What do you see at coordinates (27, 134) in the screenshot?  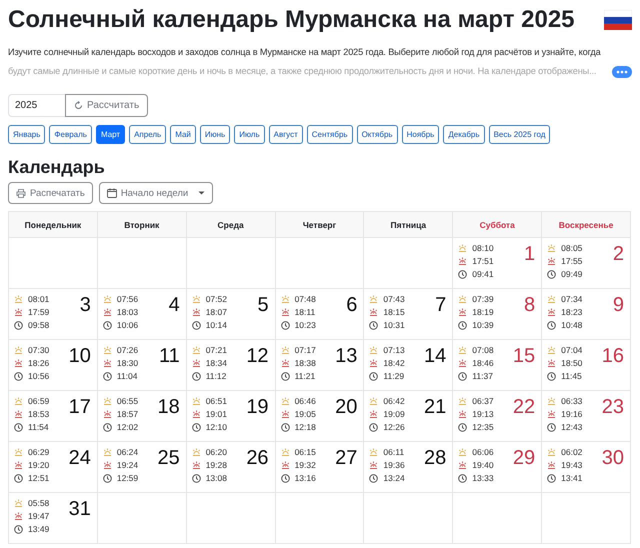 I see `month-tab: Январь` at bounding box center [27, 134].